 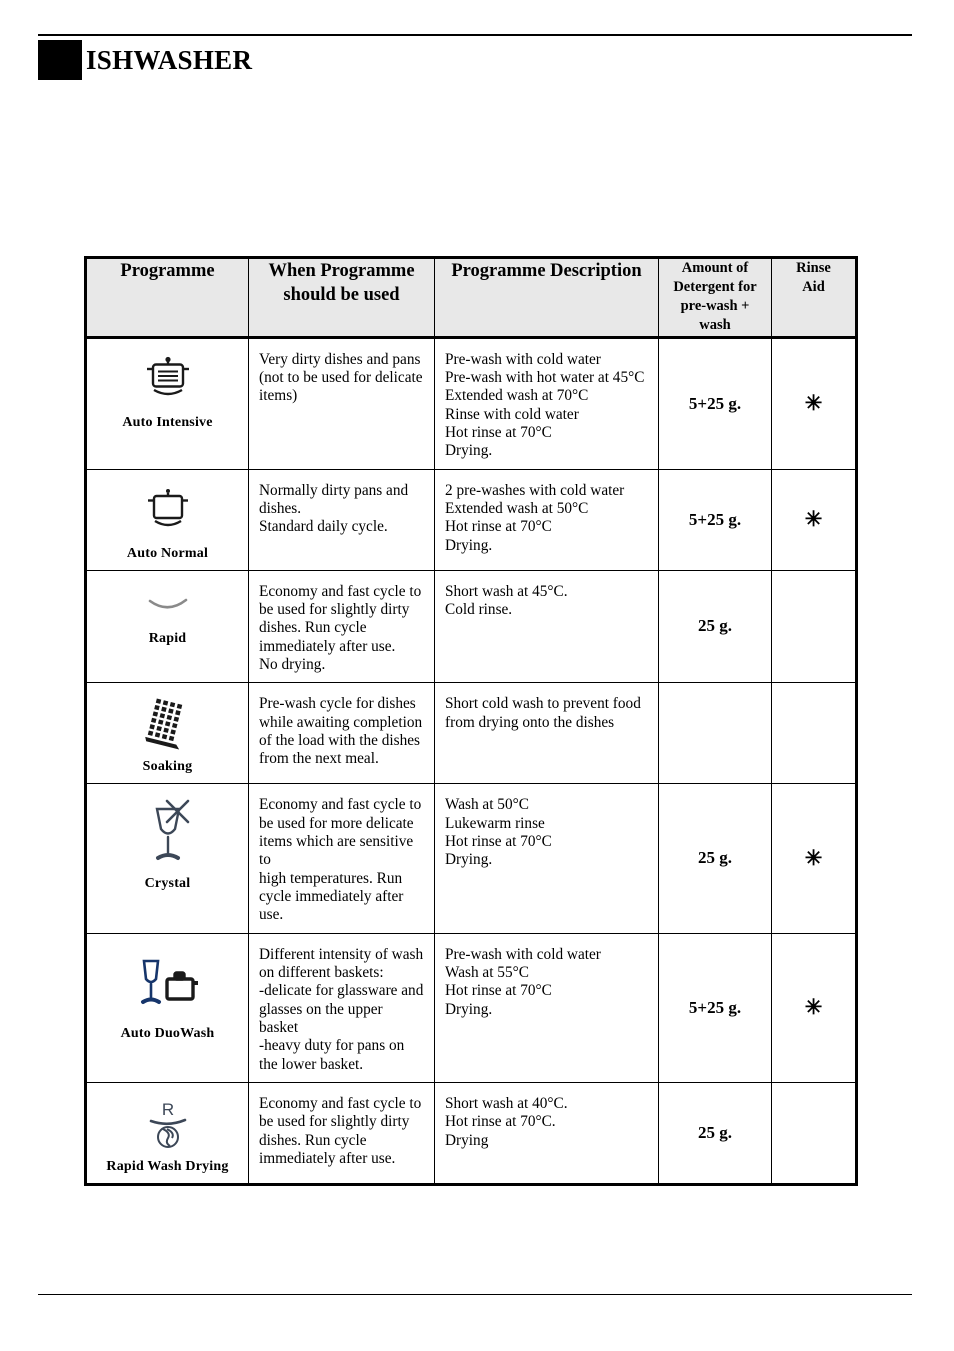 What do you see at coordinates (334, 1122) in the screenshot?
I see `when-used-line: be used for slightly dirty` at bounding box center [334, 1122].